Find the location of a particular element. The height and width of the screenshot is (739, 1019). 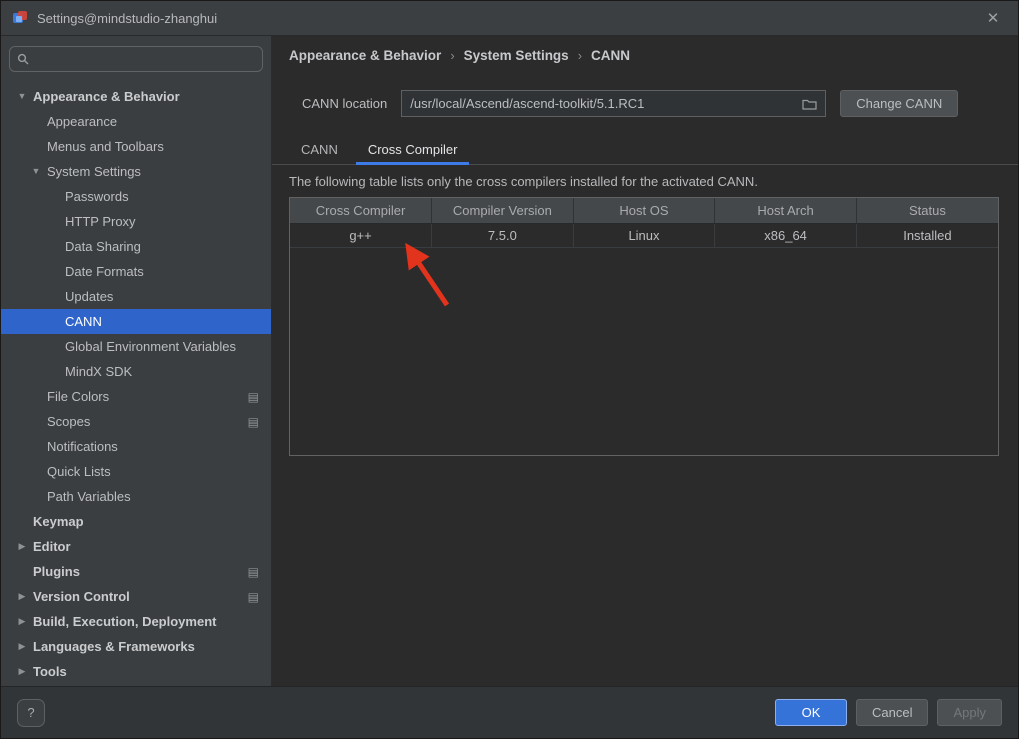

sidebar-item-label: Scopes is located at coordinates (69, 421).